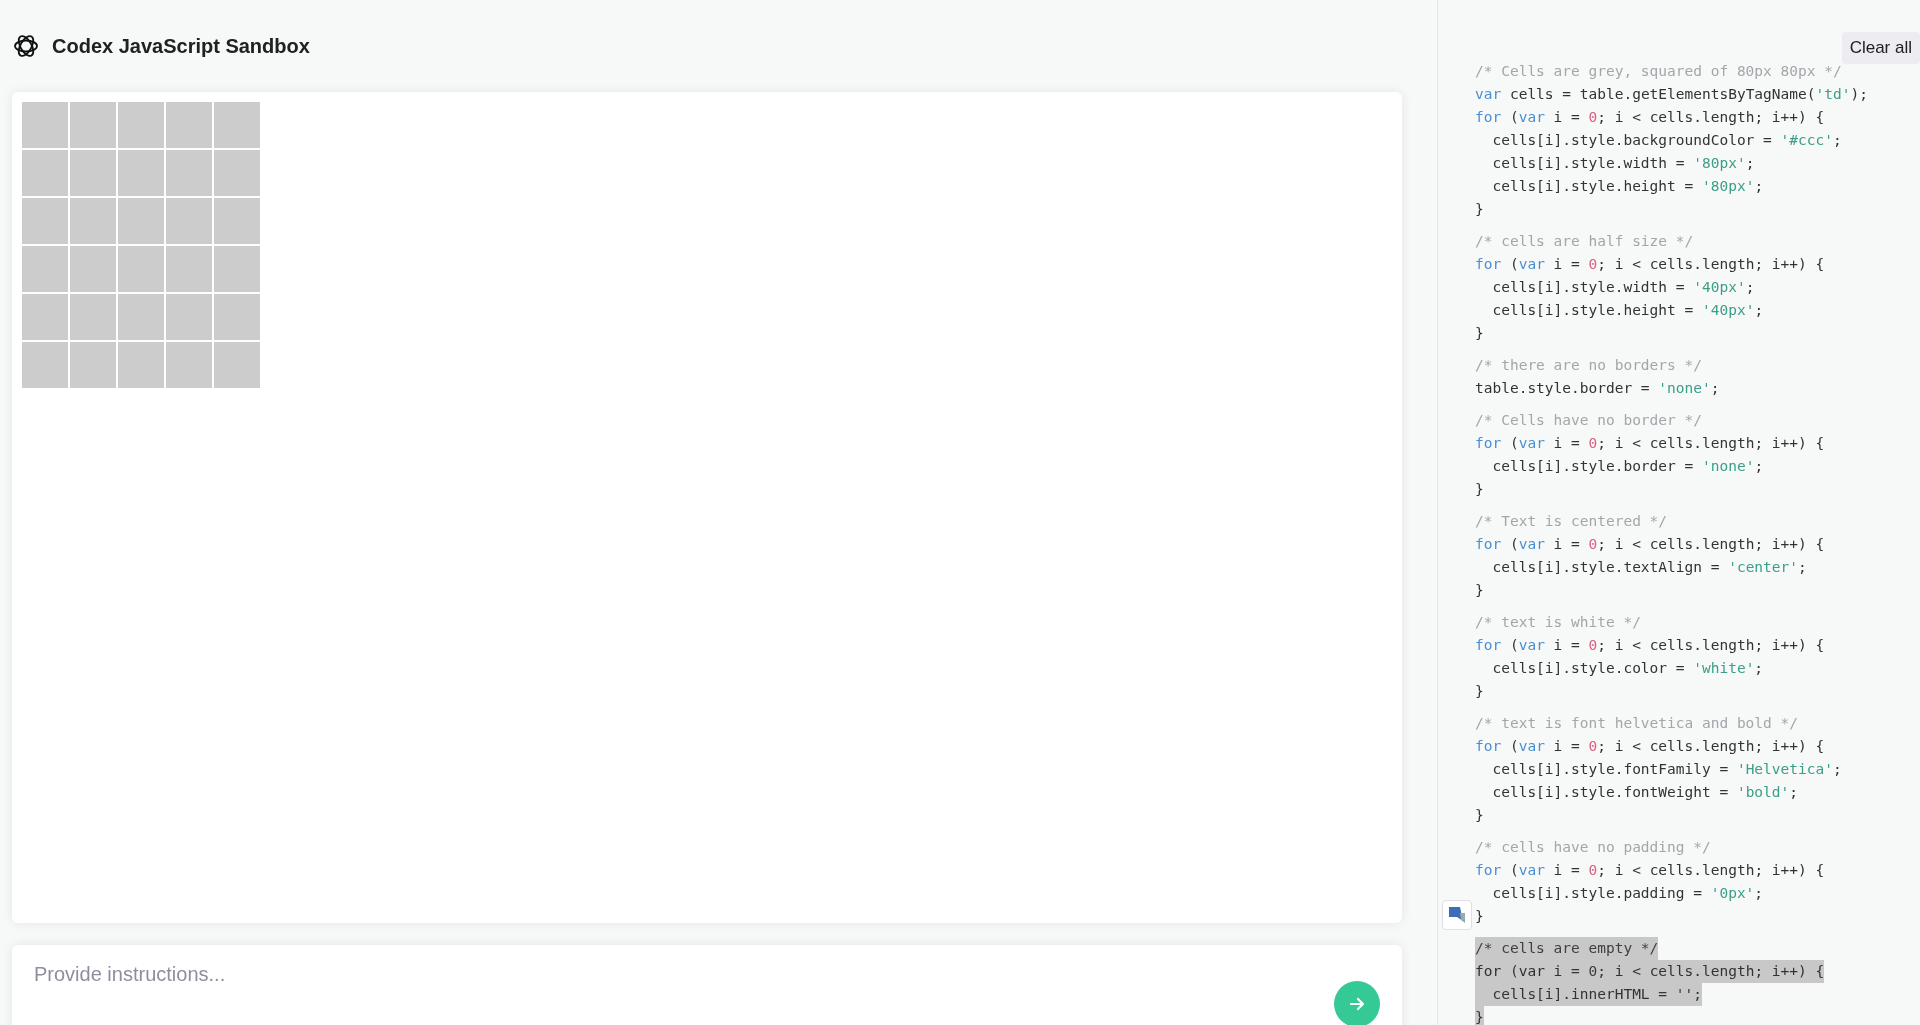 This screenshot has height=1025, width=1920. Describe the element at coordinates (1666, 140) in the screenshot. I see `code-line: cells[i].style.backgroundColor = '#ccc';` at that location.